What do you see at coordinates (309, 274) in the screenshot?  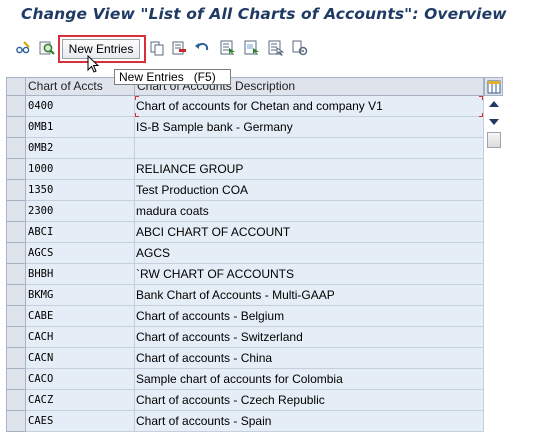 I see `cell-description: `RW CHART OF ACCOUNTS` at bounding box center [309, 274].